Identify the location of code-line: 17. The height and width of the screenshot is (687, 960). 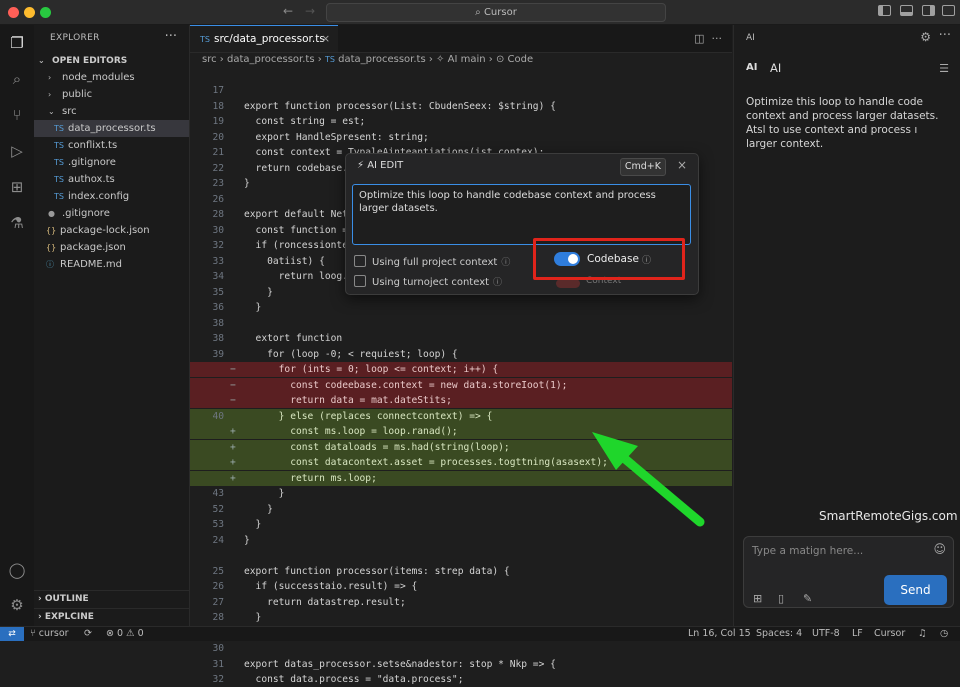
(461, 90).